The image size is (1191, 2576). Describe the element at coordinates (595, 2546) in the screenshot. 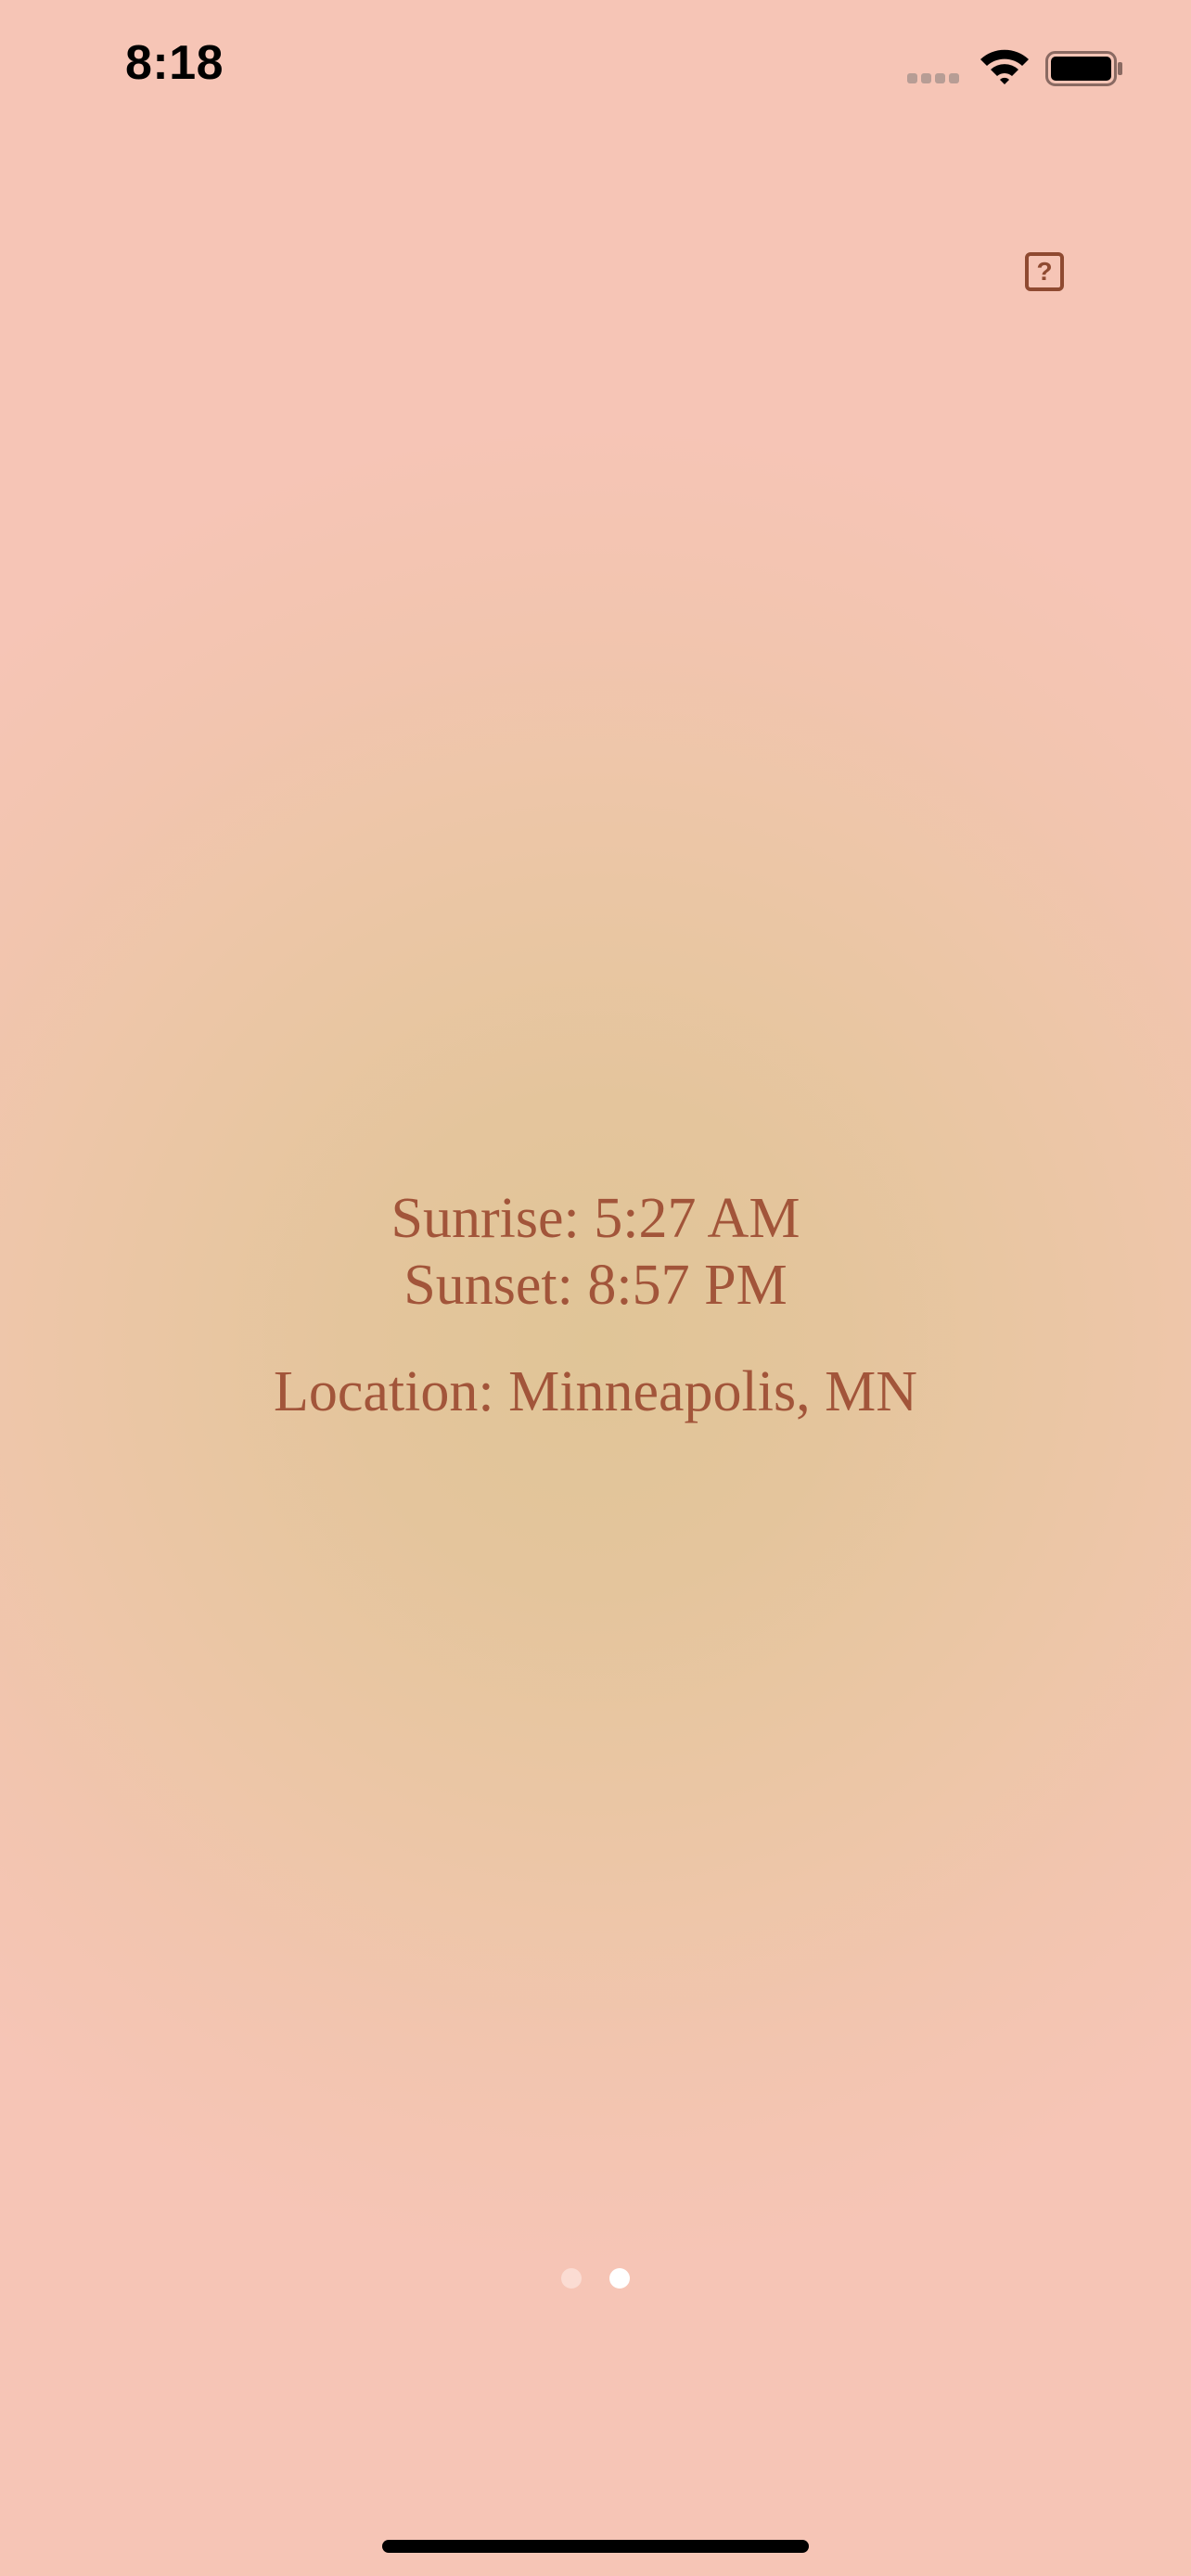

I see `home-indicator` at that location.